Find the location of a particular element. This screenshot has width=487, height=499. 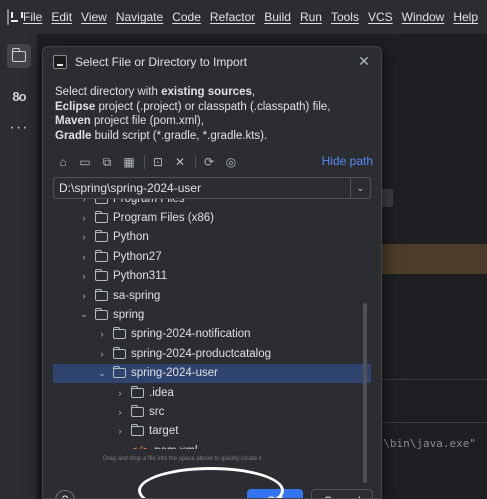

path-combobox: D:\spring\spring-2024-user ⌄ is located at coordinates (212, 188).